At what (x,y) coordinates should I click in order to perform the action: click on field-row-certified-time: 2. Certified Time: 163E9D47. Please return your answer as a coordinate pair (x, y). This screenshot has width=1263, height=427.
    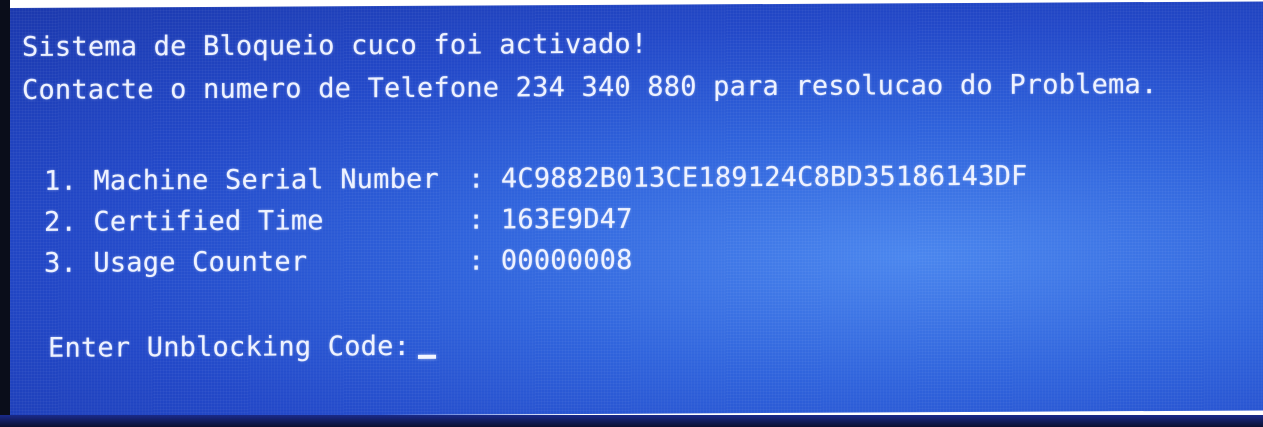
    Looking at the image, I should click on (338, 221).